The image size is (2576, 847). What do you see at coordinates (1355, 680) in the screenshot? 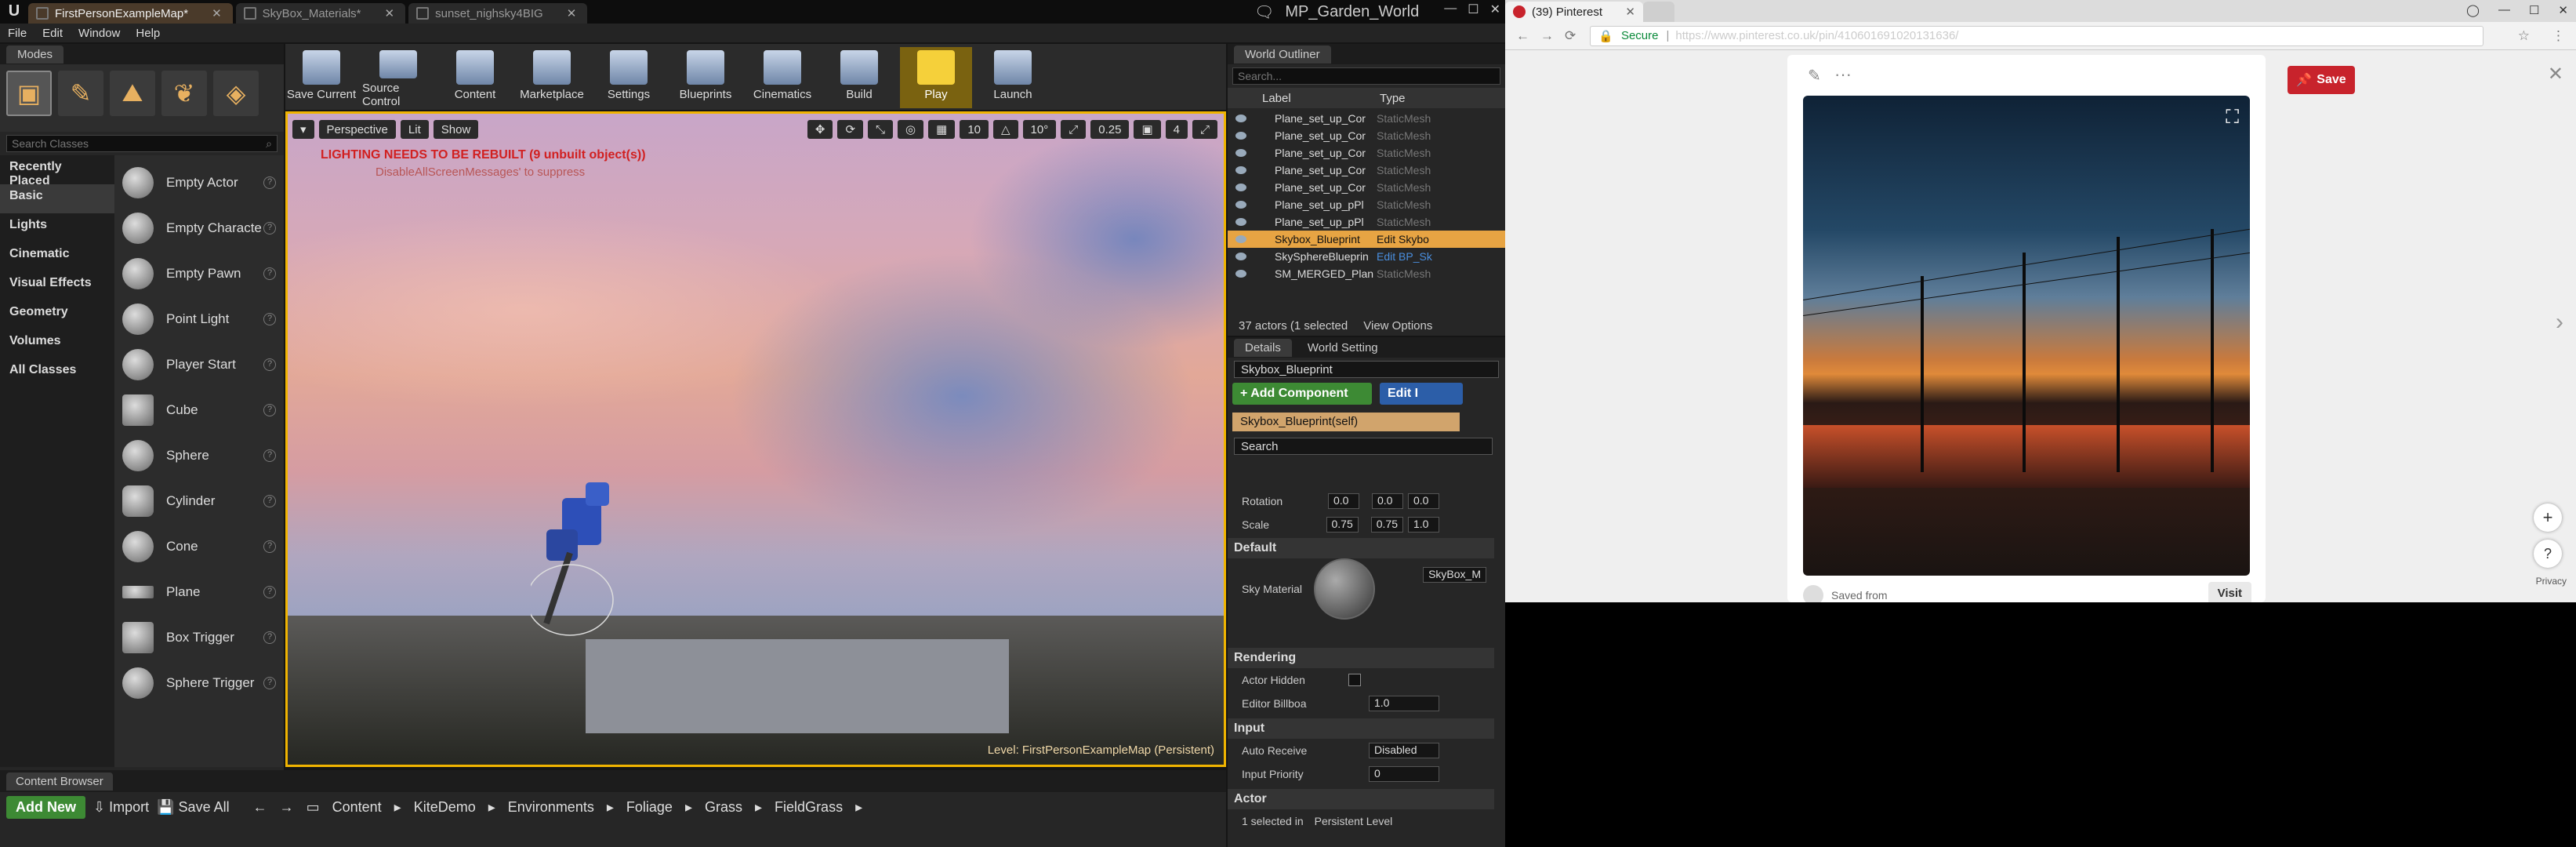
I see `actor-hidden-checkbox` at bounding box center [1355, 680].